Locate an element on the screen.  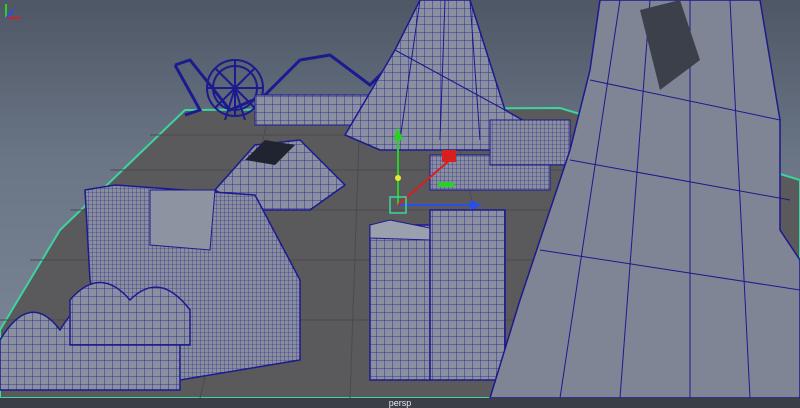
harbor-buildings is located at coordinates (530, 142).